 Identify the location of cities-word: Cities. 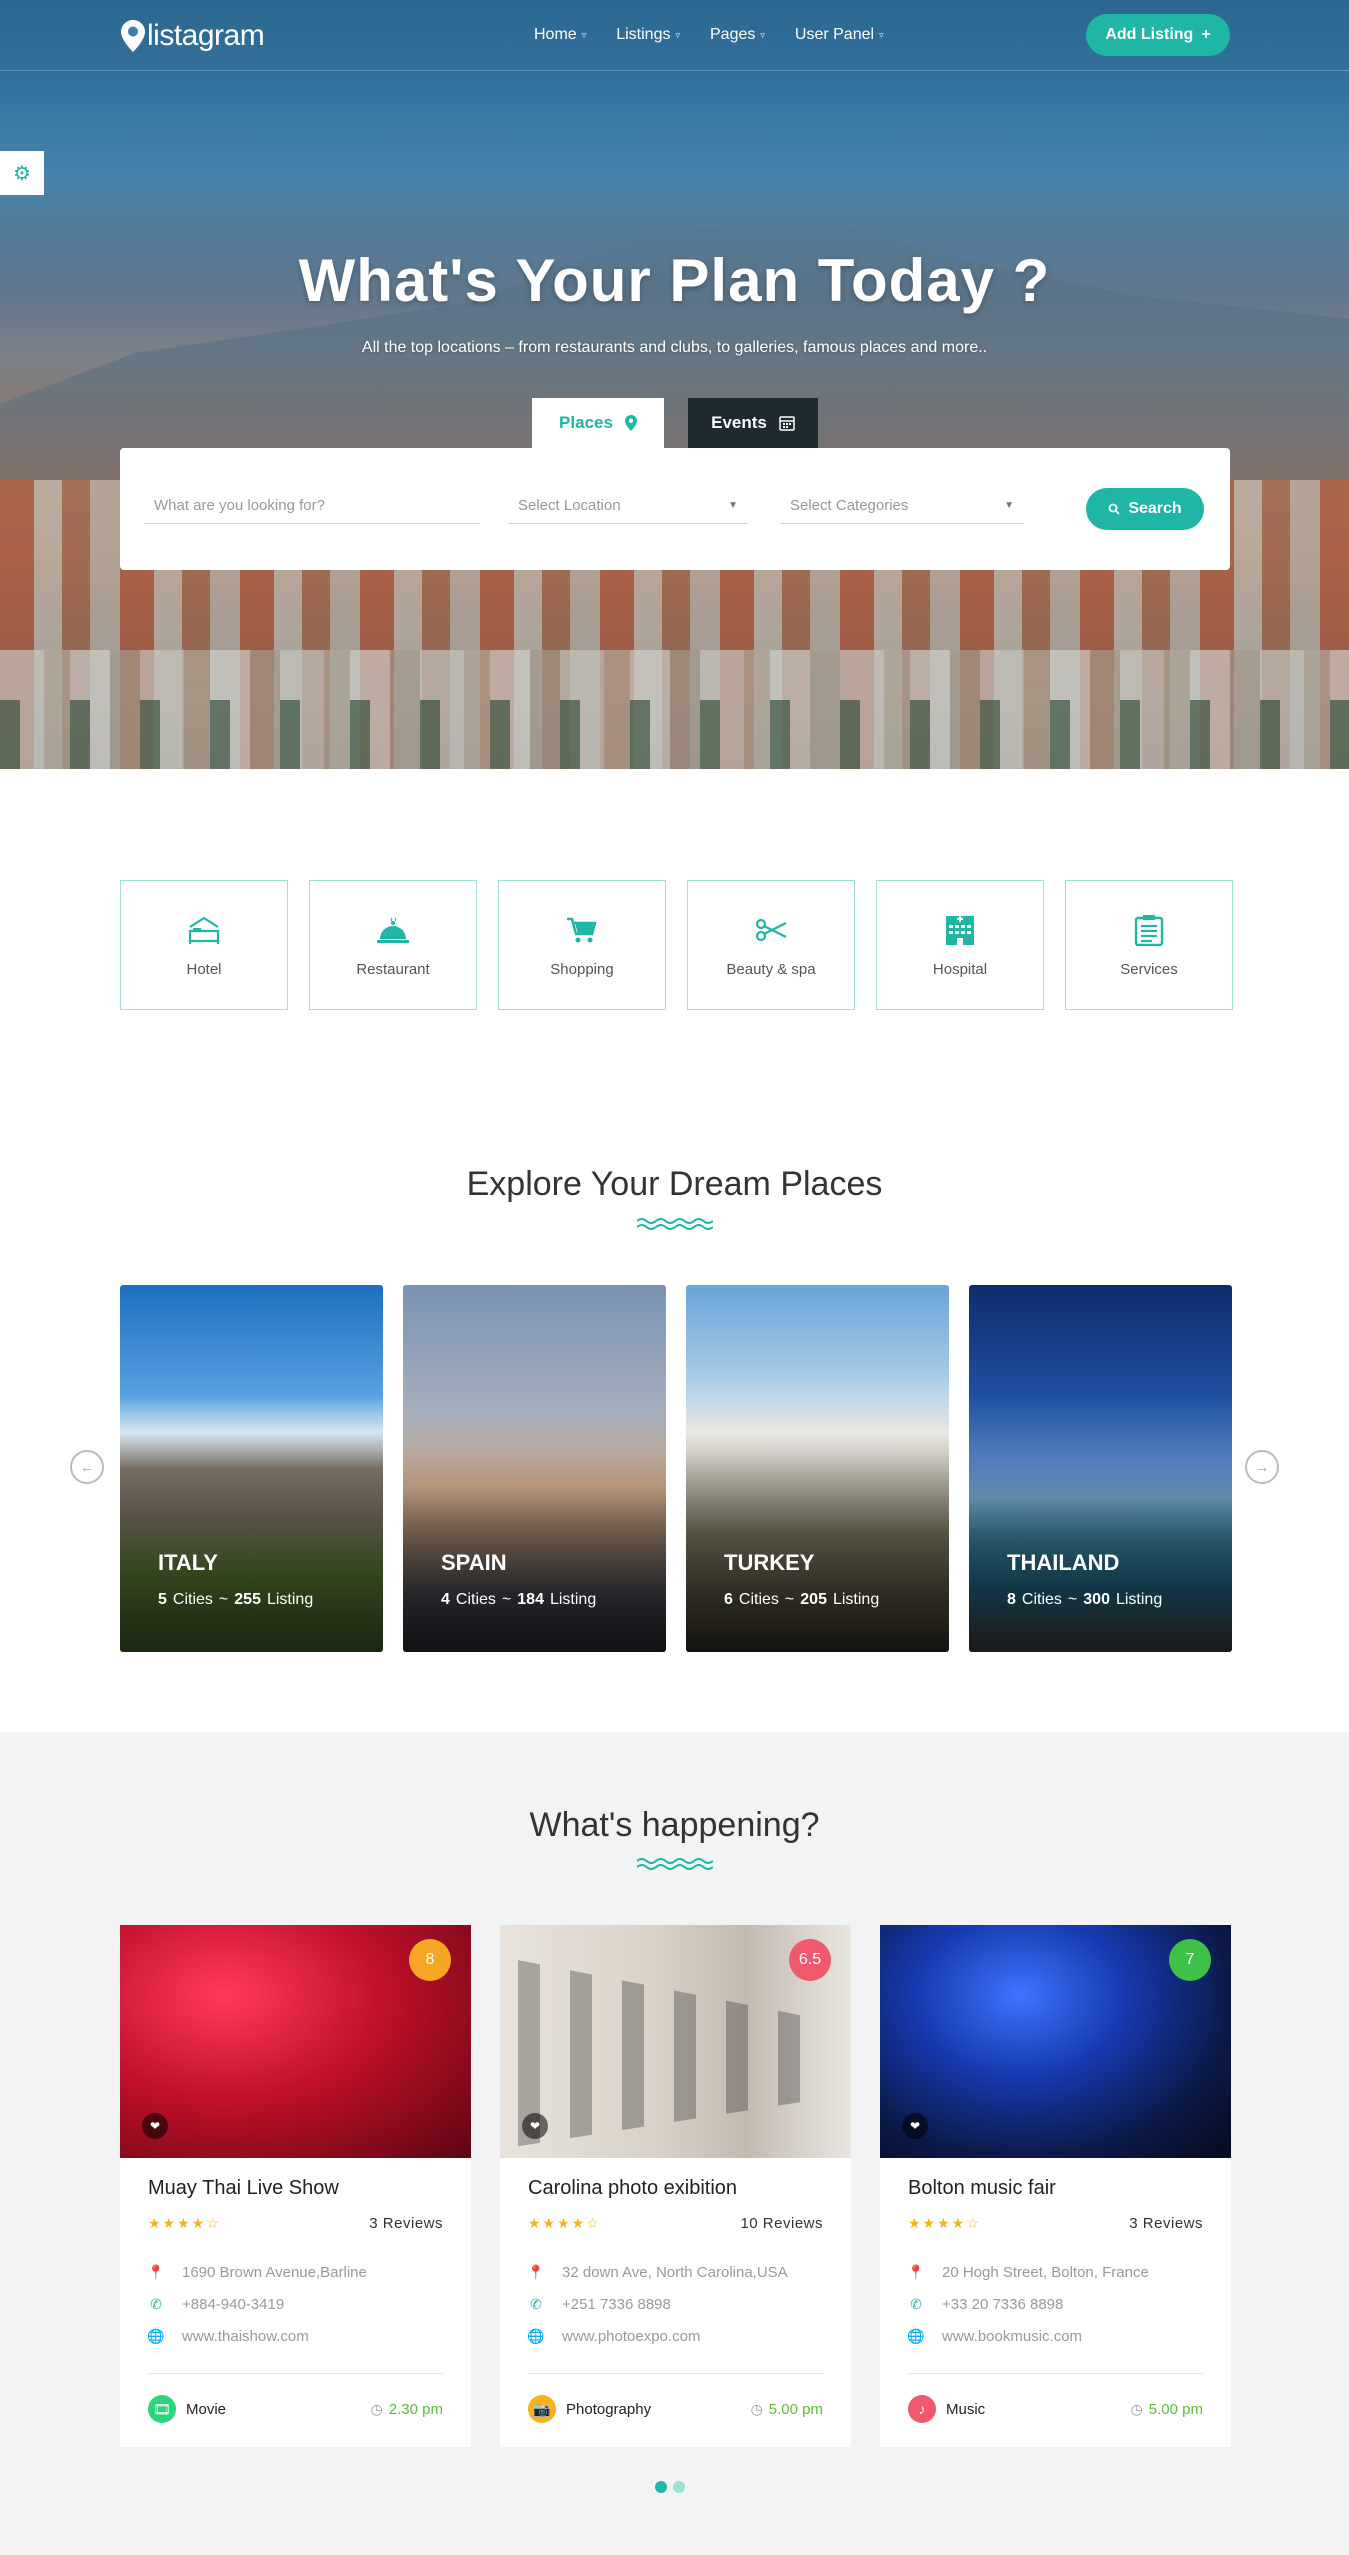
(475, 1599).